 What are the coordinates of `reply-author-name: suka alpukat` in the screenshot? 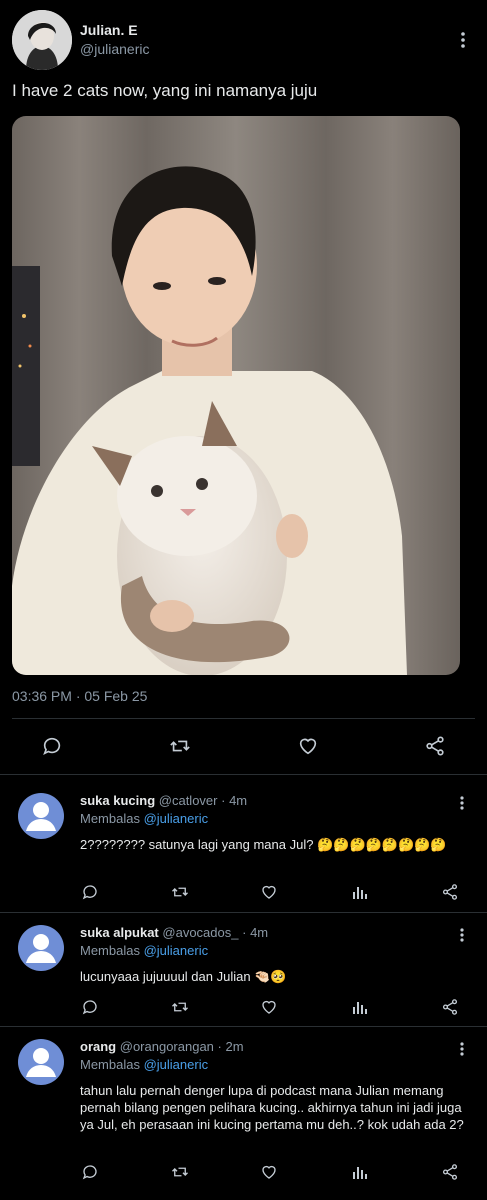 It's located at (119, 932).